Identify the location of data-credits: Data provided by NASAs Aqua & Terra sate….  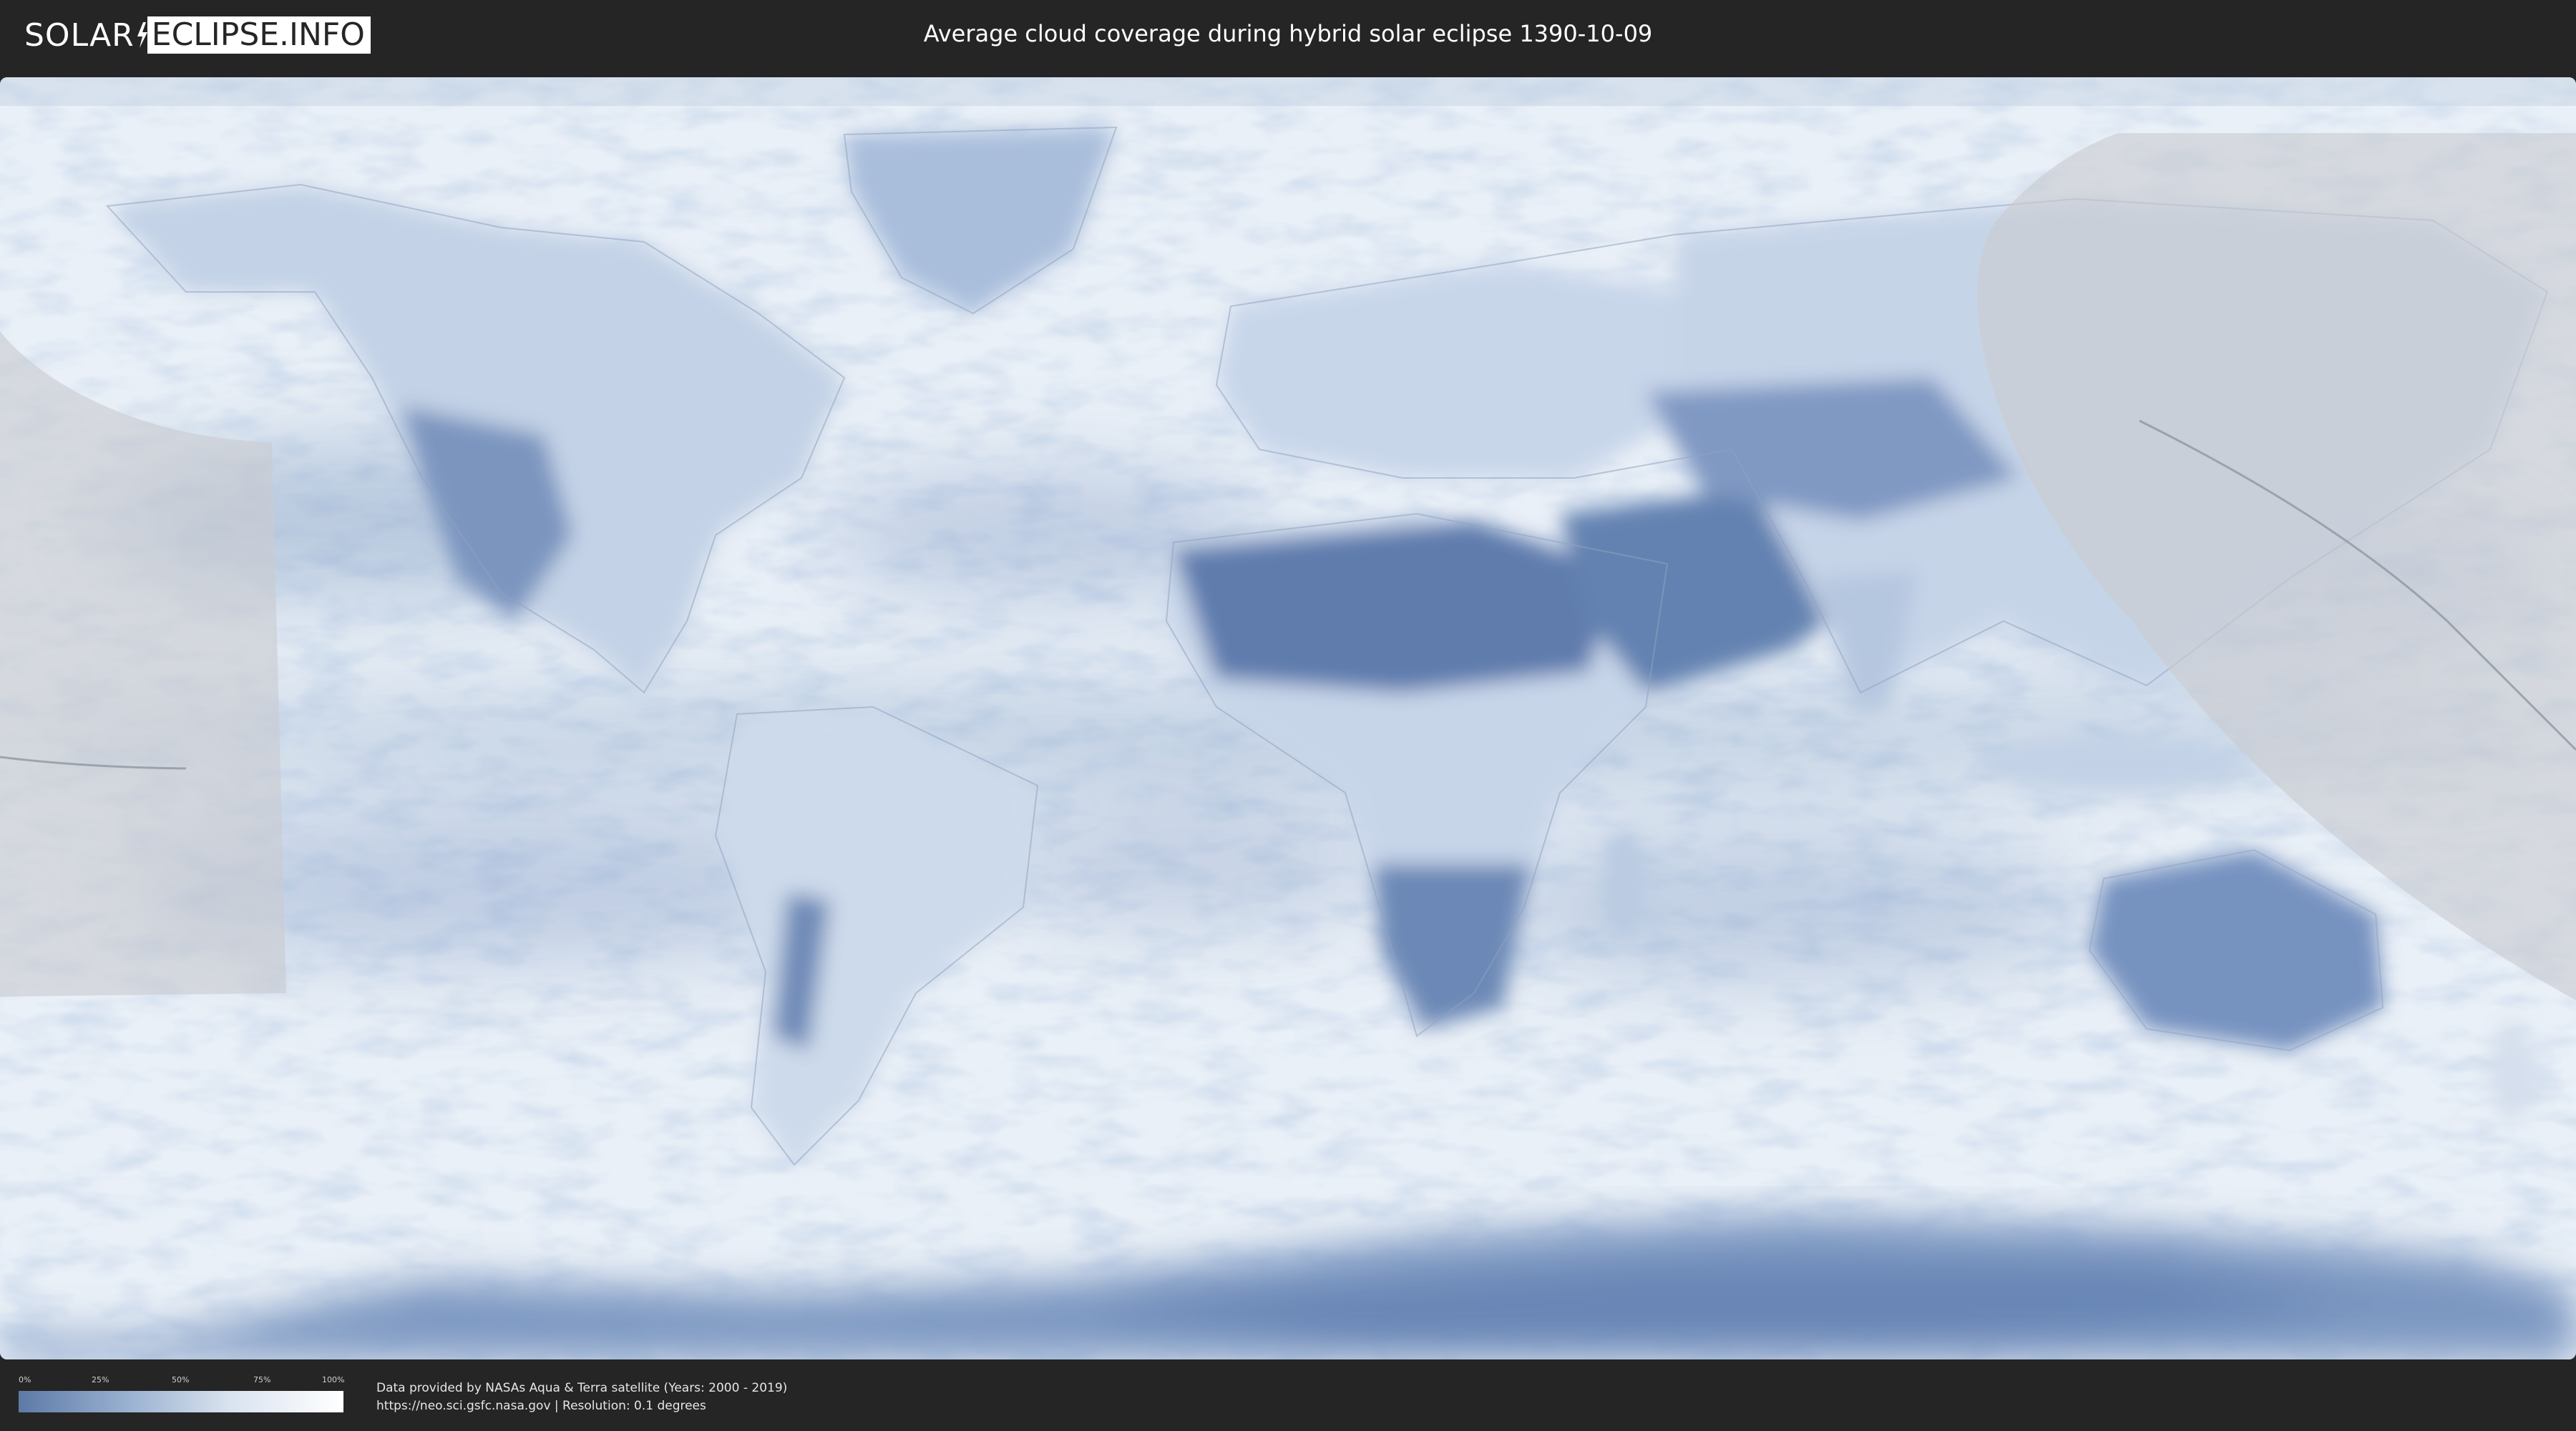
(581, 1397).